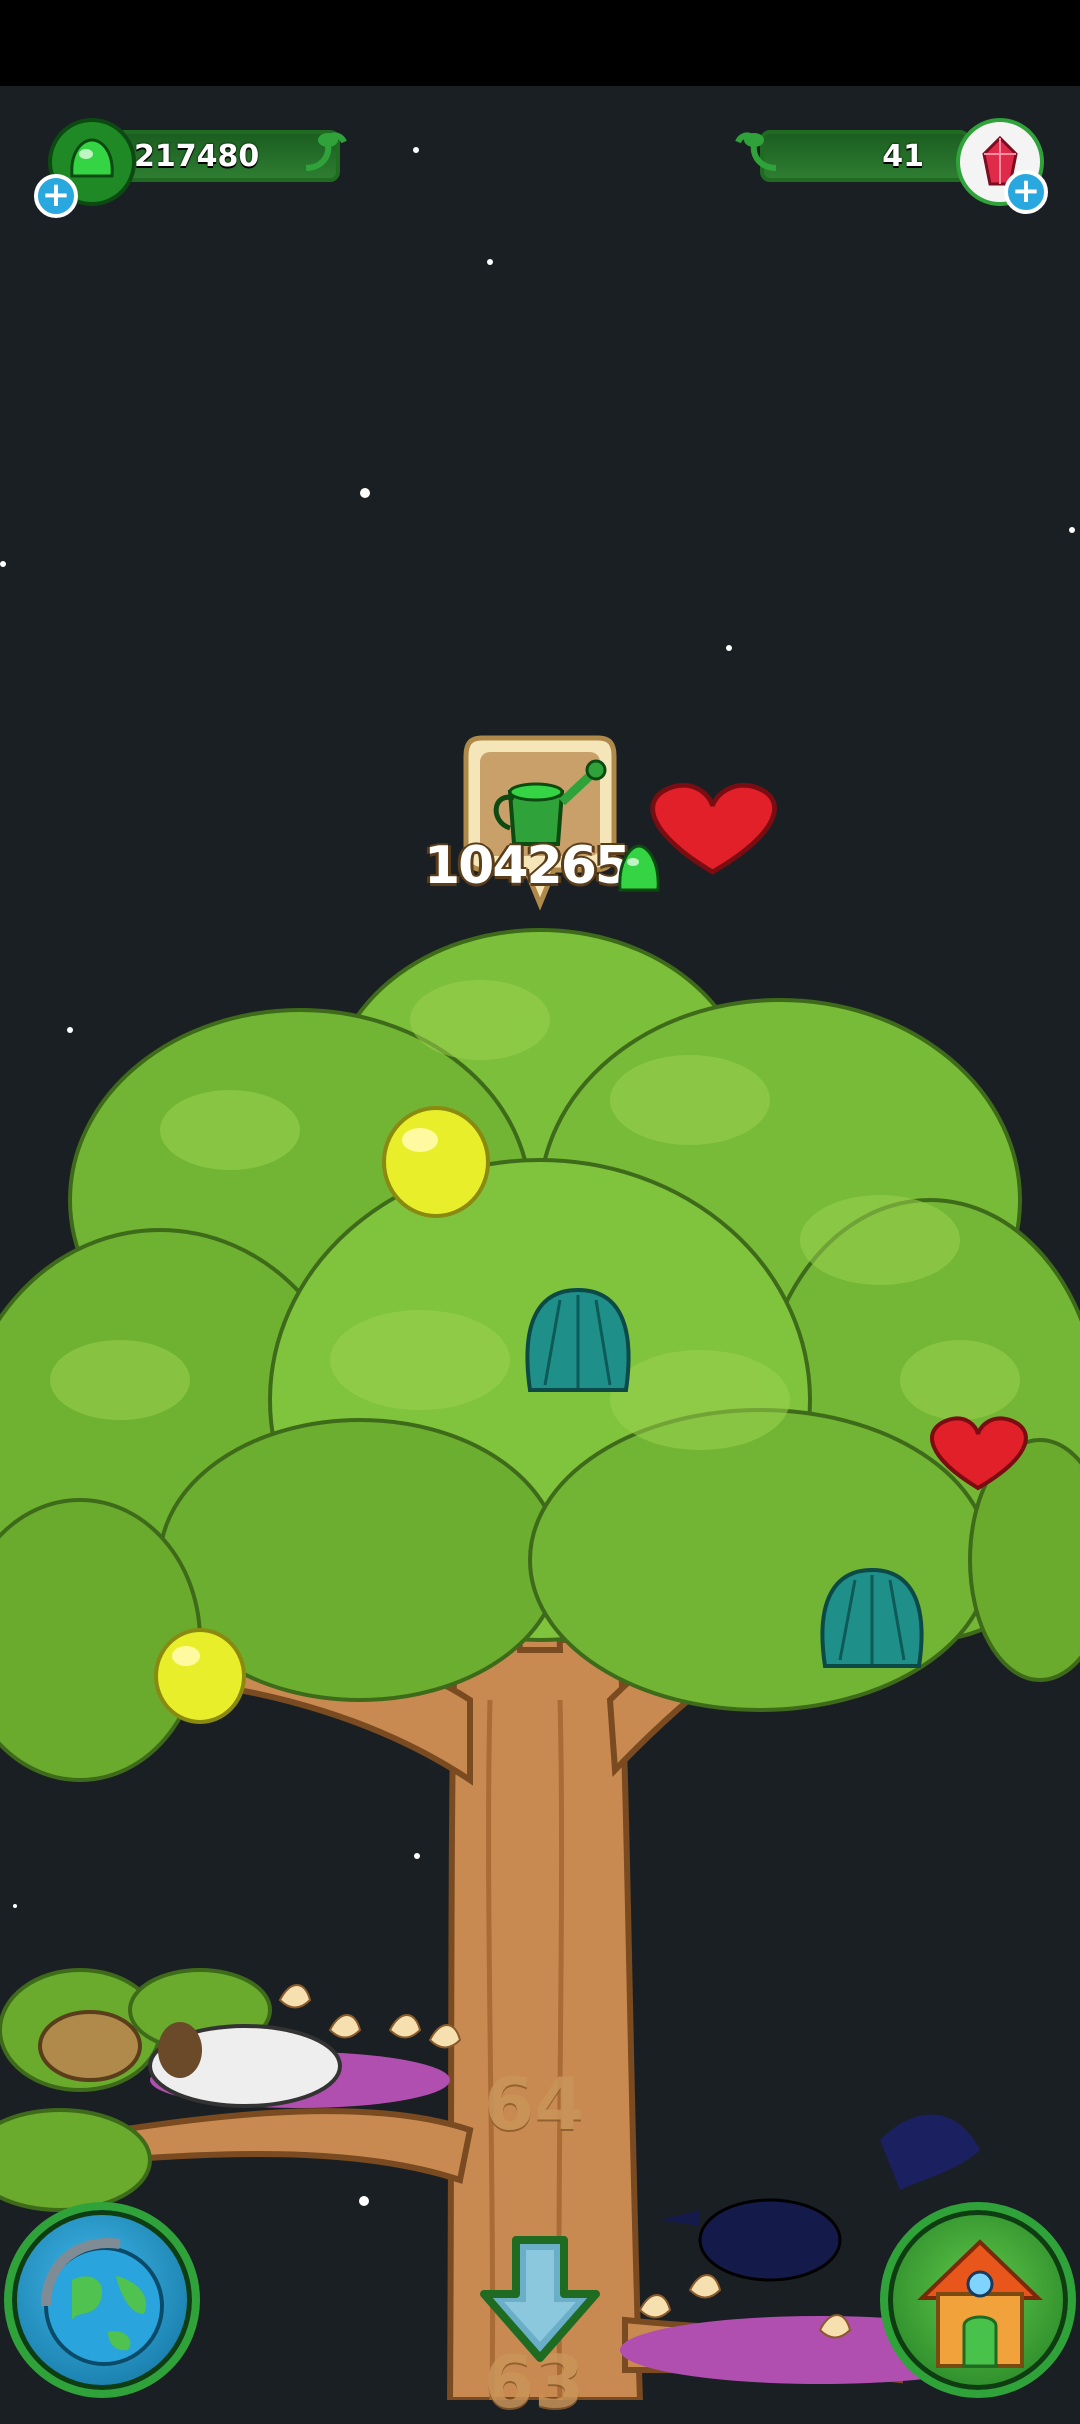  I want to click on green-gem-small-icon, so click(639, 868).